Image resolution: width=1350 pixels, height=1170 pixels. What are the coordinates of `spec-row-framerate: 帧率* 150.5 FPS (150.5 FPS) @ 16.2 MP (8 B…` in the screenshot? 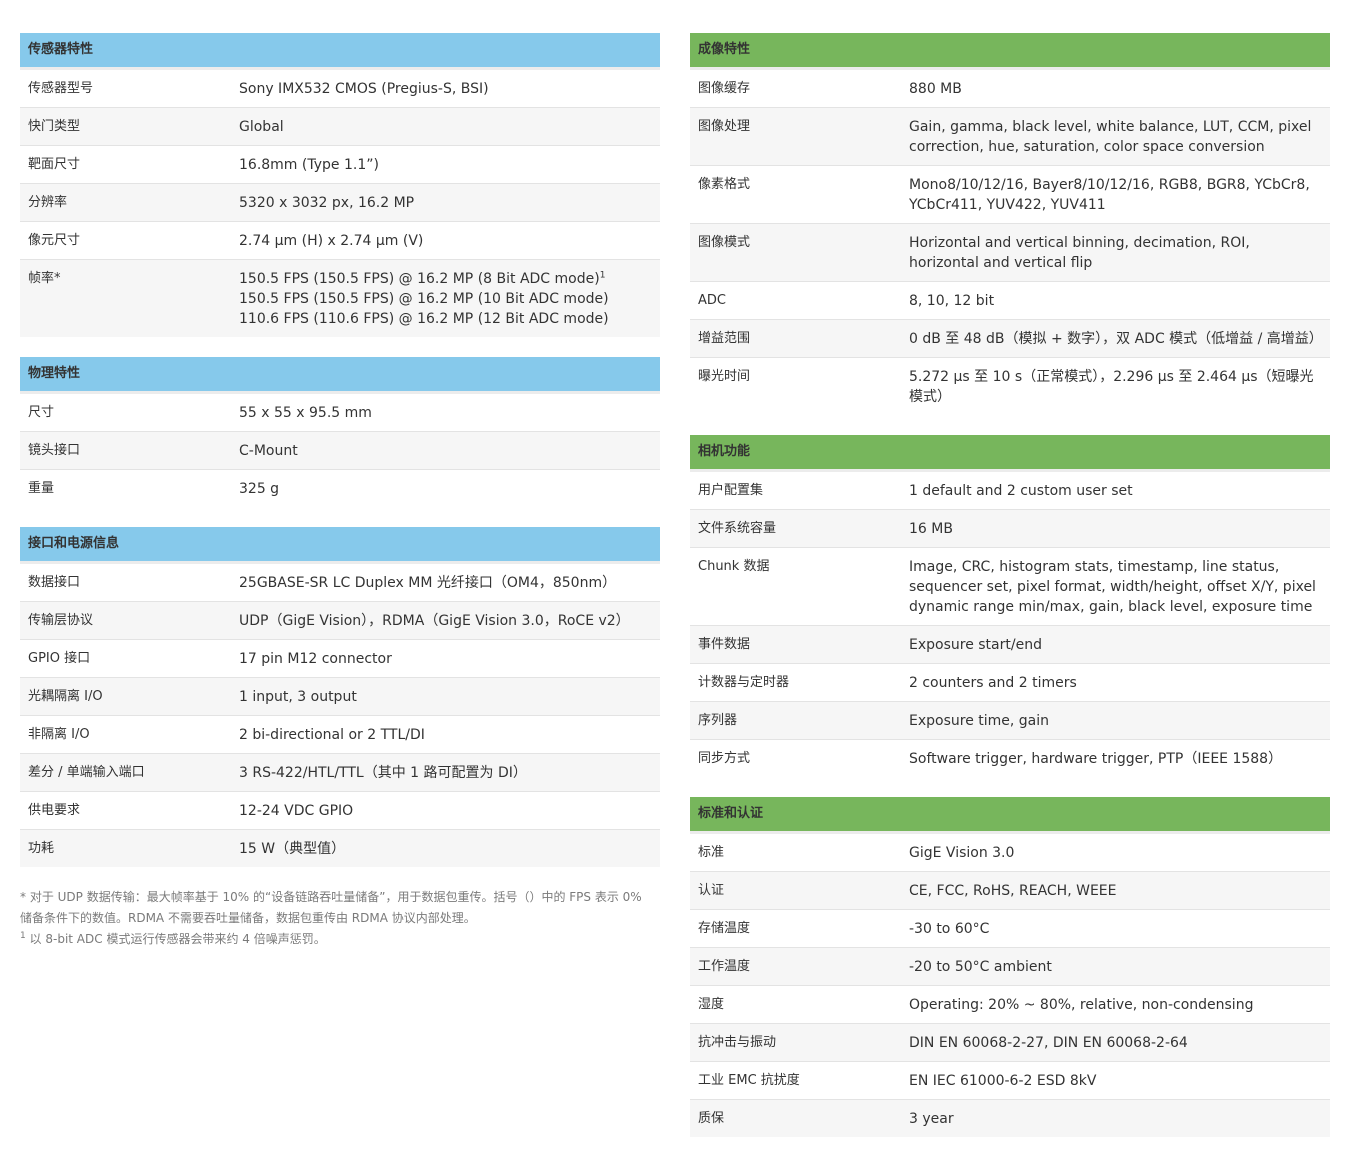 It's located at (340, 298).